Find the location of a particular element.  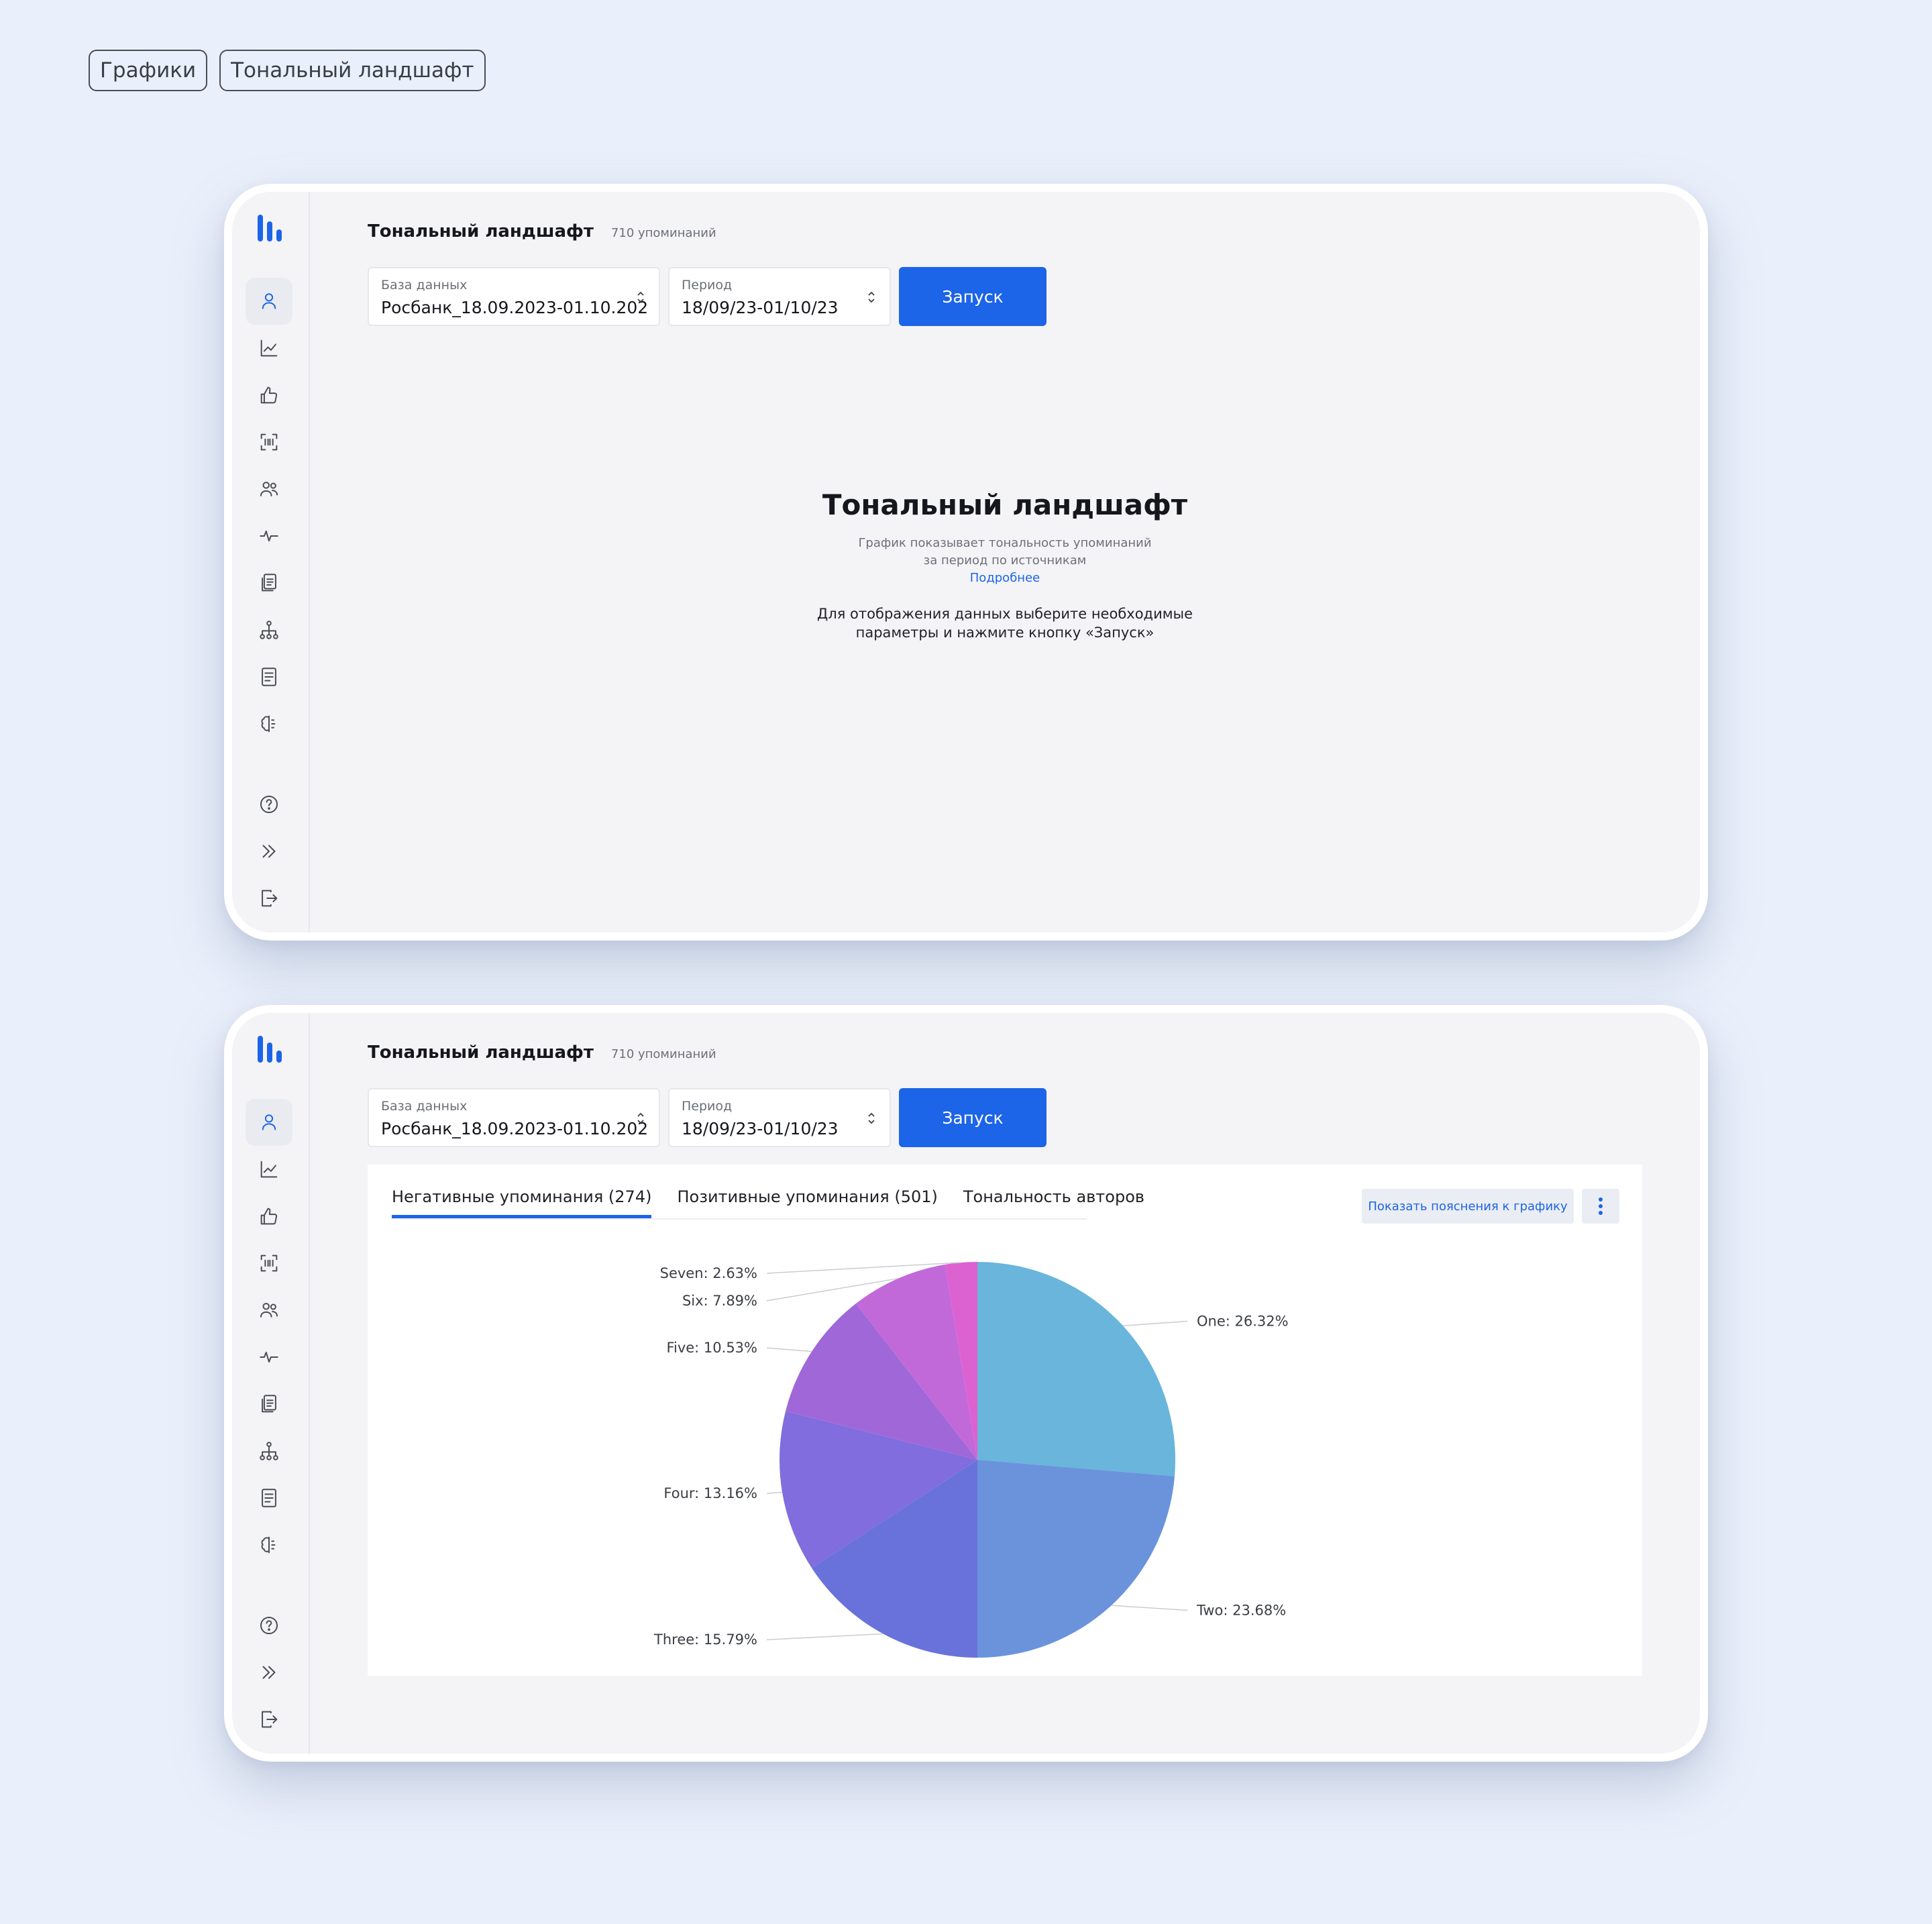

period-select-value: 18/09/23-01/10/23 is located at coordinates (760, 1128).